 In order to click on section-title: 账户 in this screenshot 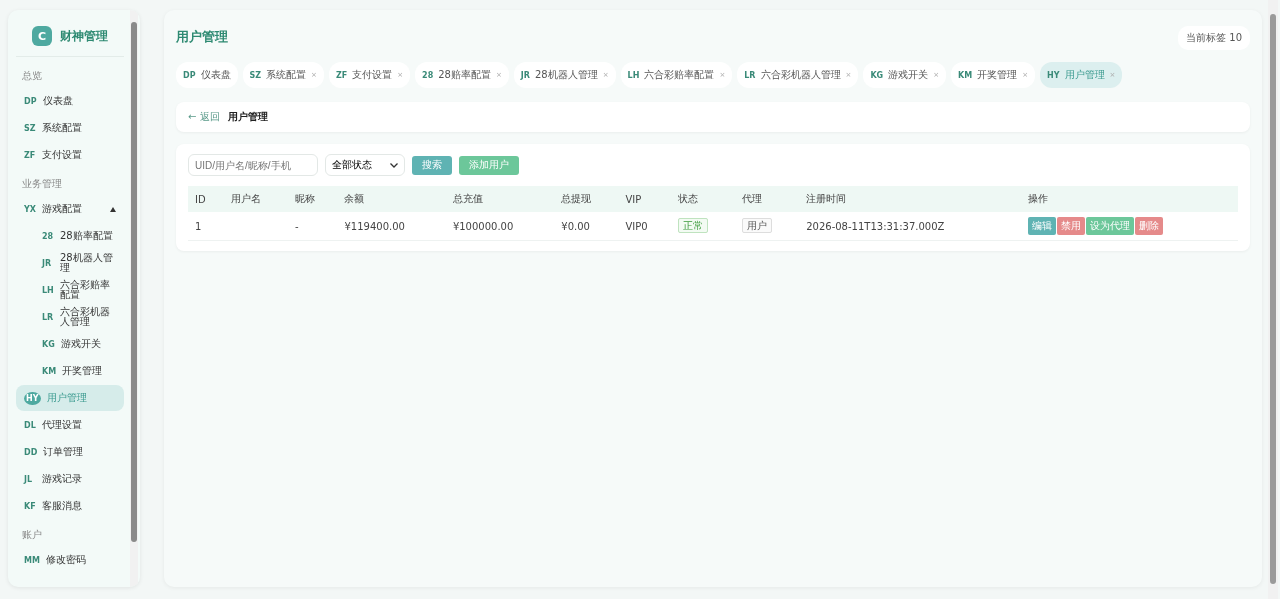, I will do `click(32, 535)`.